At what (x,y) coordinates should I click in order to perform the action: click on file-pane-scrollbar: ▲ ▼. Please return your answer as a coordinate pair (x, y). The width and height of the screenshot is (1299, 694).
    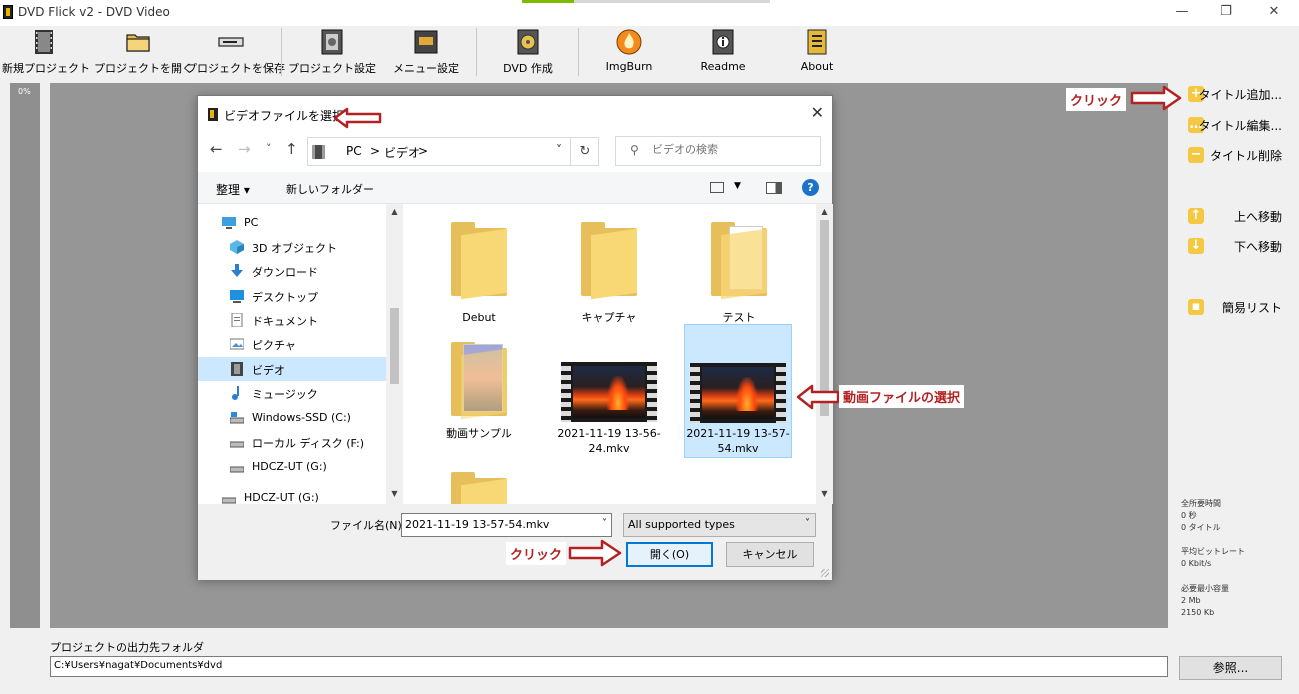
    Looking at the image, I should click on (824, 354).